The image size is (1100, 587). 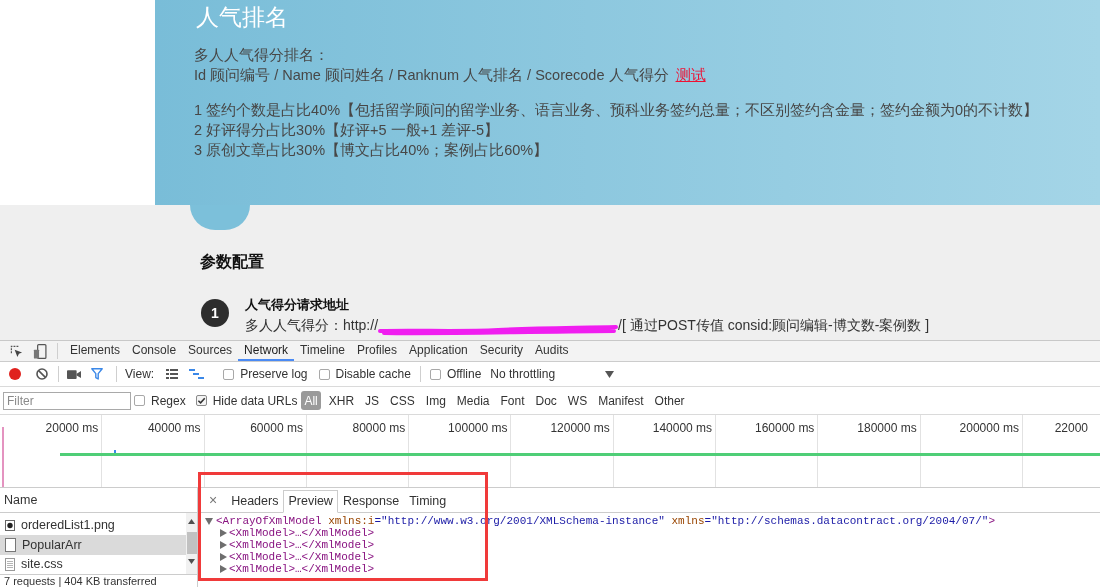 I want to click on details-tab: Response, so click(x=371, y=501).